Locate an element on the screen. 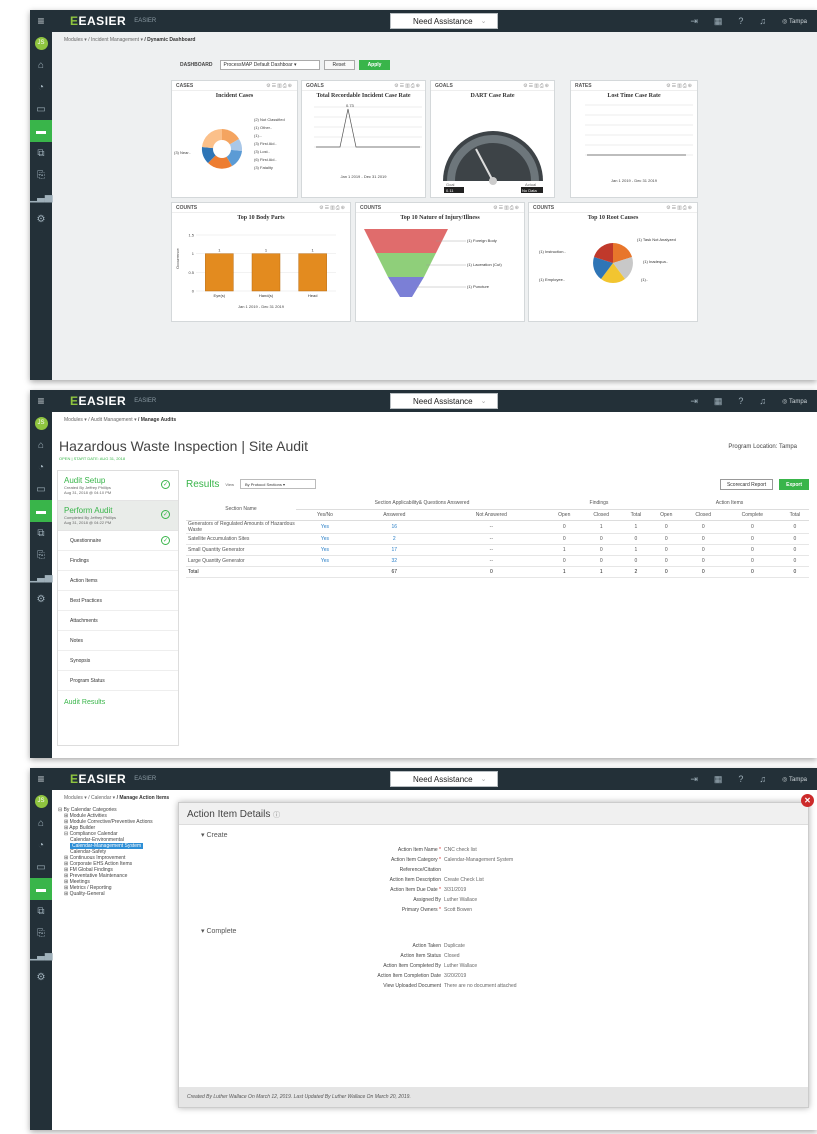 The height and width of the screenshot is (1134, 817). nav-item-program-status: Program Status is located at coordinates (118, 681).